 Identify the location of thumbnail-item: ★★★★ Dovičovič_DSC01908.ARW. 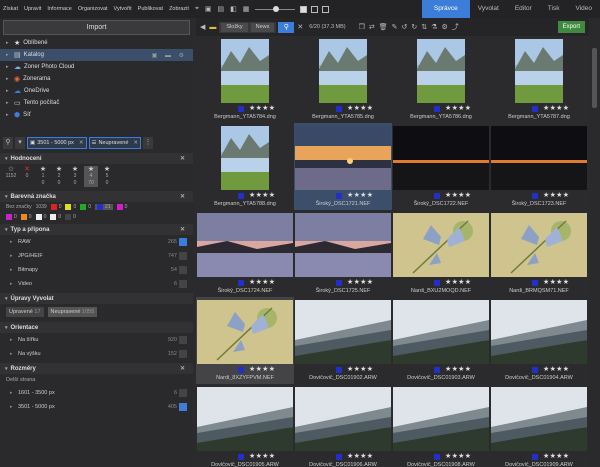
(441, 425).